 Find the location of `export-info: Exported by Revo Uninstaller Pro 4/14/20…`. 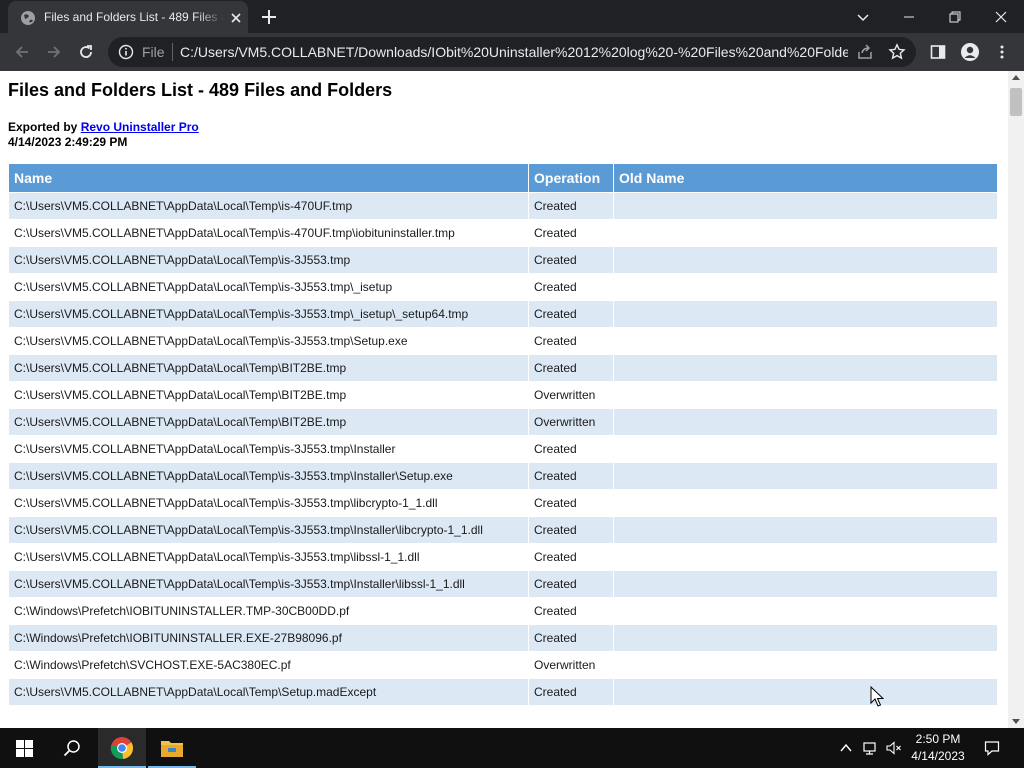

export-info: Exported by Revo Uninstaller Pro 4/14/20… is located at coordinates (103, 135).